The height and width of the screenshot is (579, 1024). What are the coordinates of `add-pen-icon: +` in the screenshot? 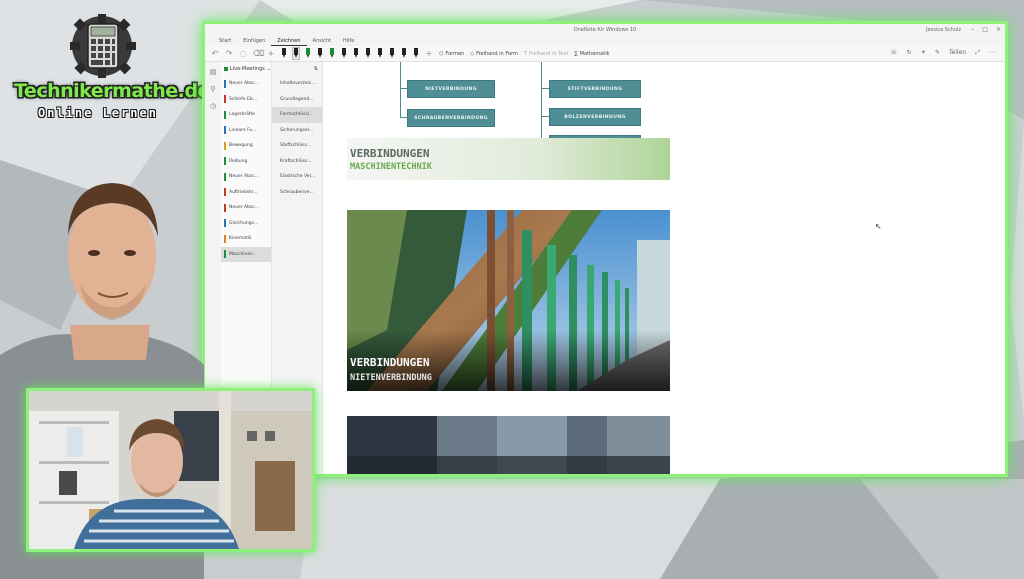 It's located at (429, 53).